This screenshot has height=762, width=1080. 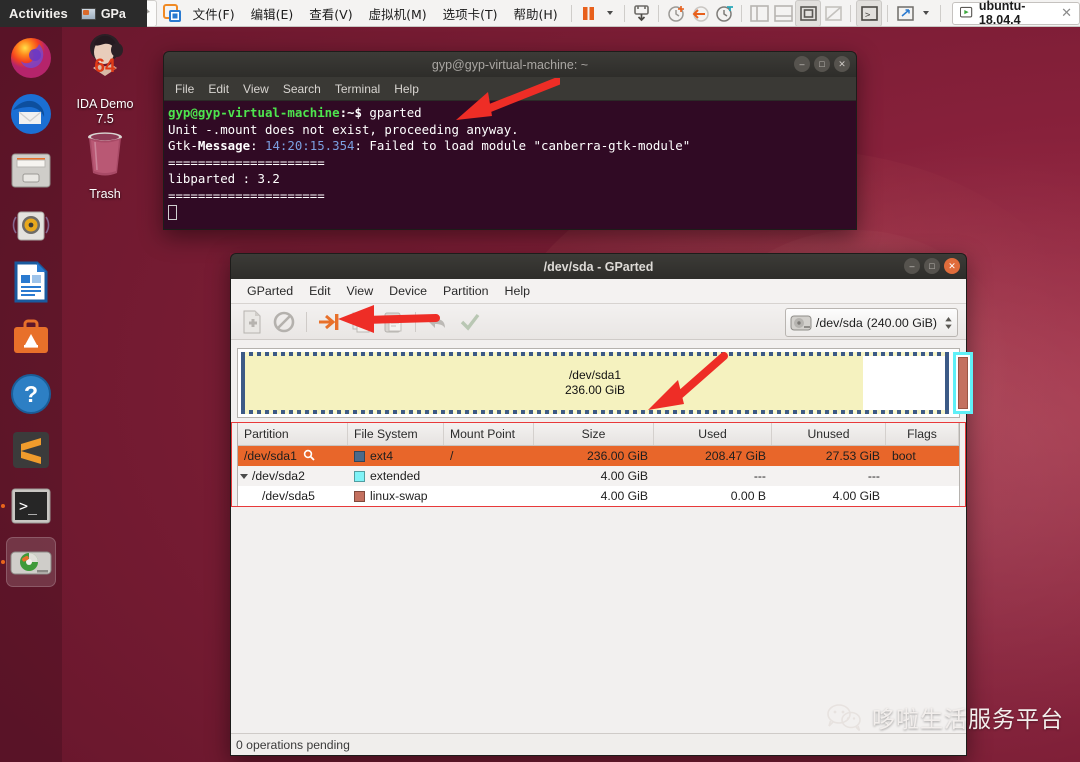 I want to click on dock-item-thunderbird, so click(x=31, y=114).